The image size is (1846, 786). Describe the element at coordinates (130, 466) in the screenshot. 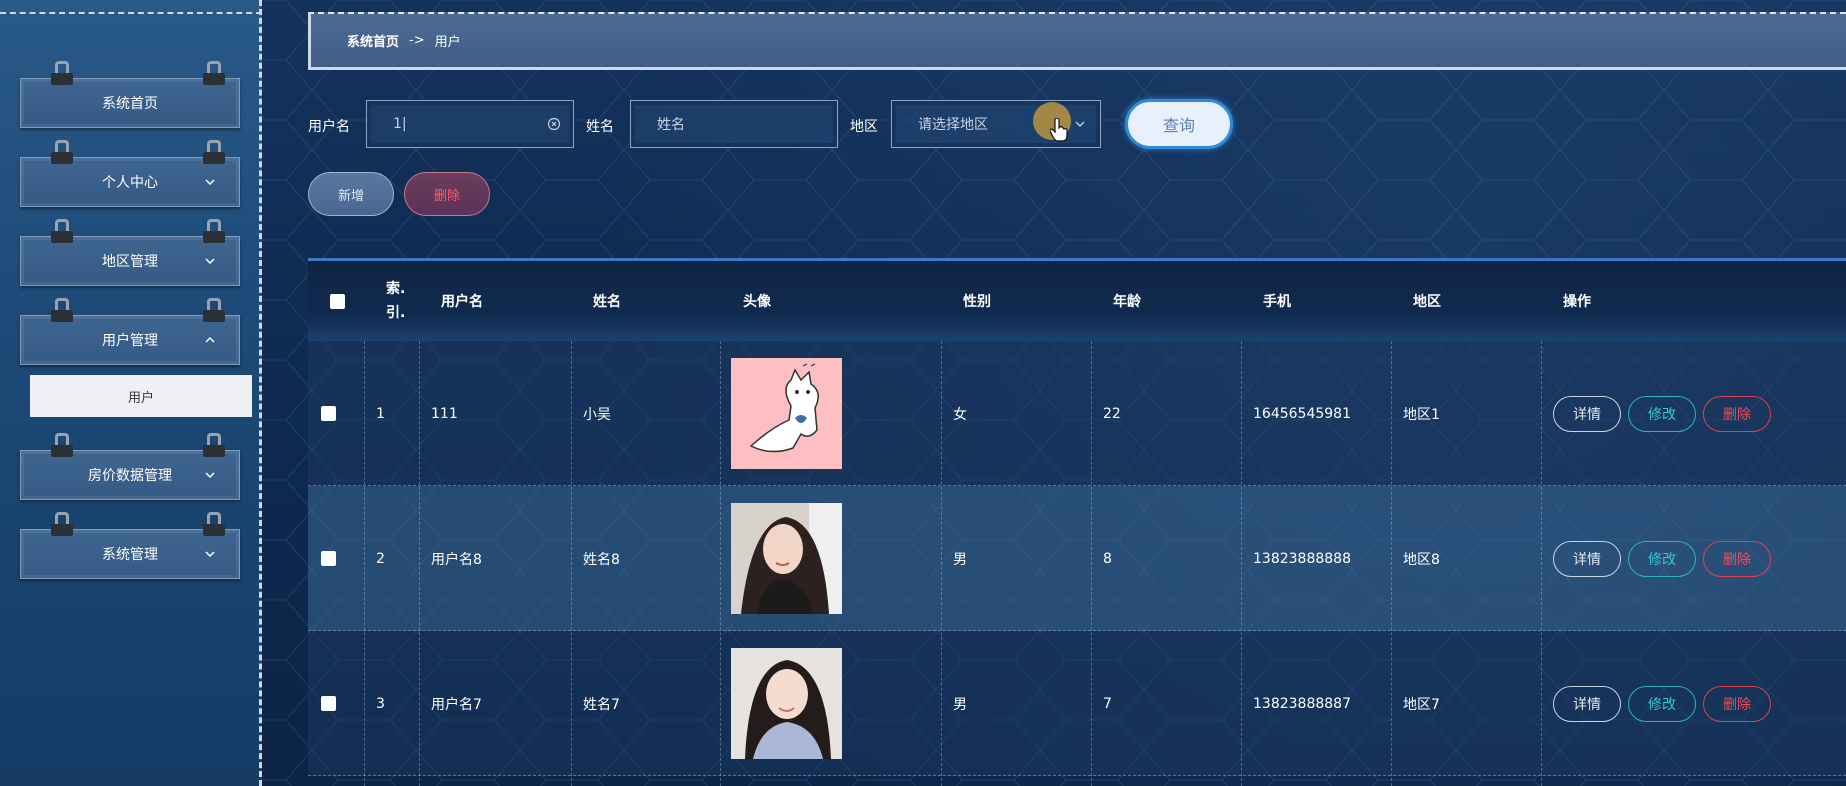

I see `sidebar-item-house-price-management: 房价数据管理` at that location.